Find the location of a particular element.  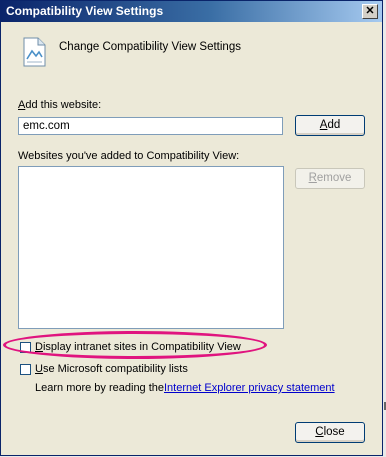

close-window-button: ✕ is located at coordinates (370, 11).